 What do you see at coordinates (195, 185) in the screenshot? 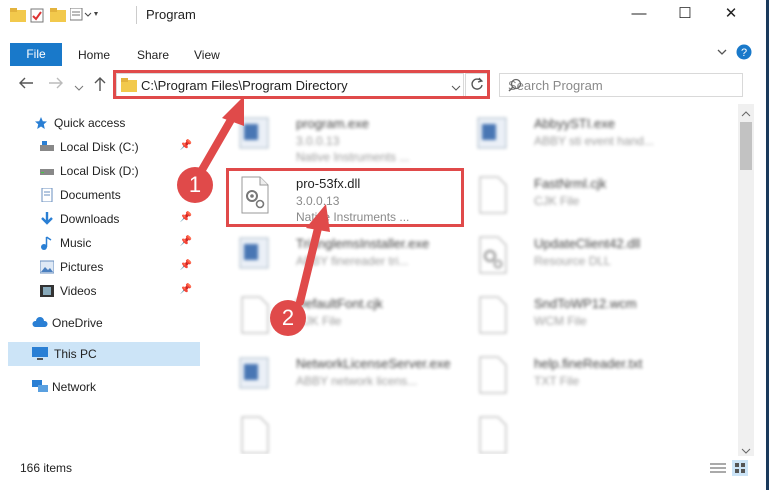
I see `step-1-badge: 1` at bounding box center [195, 185].